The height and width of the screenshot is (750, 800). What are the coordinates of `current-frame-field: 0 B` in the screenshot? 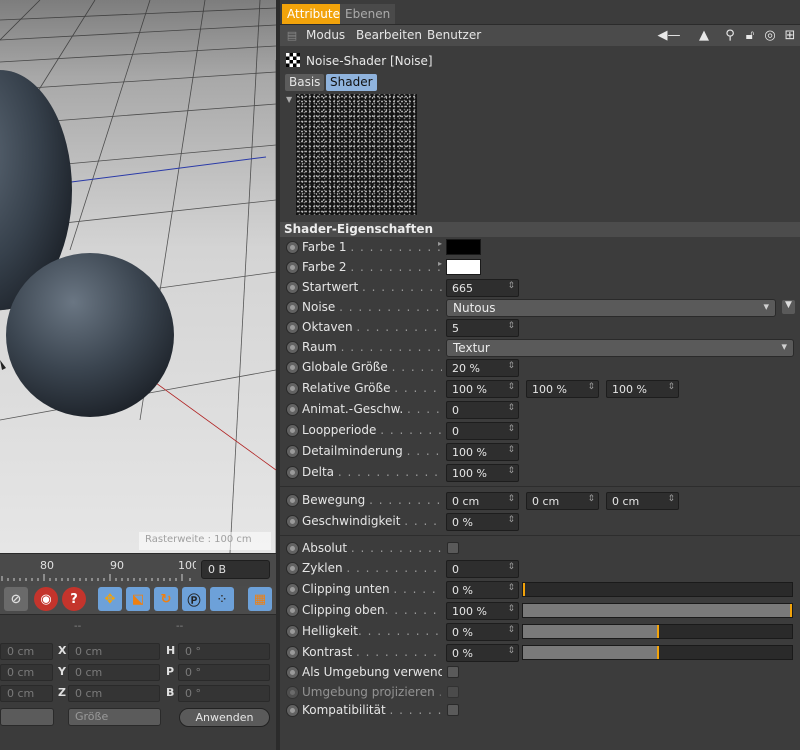 It's located at (235, 569).